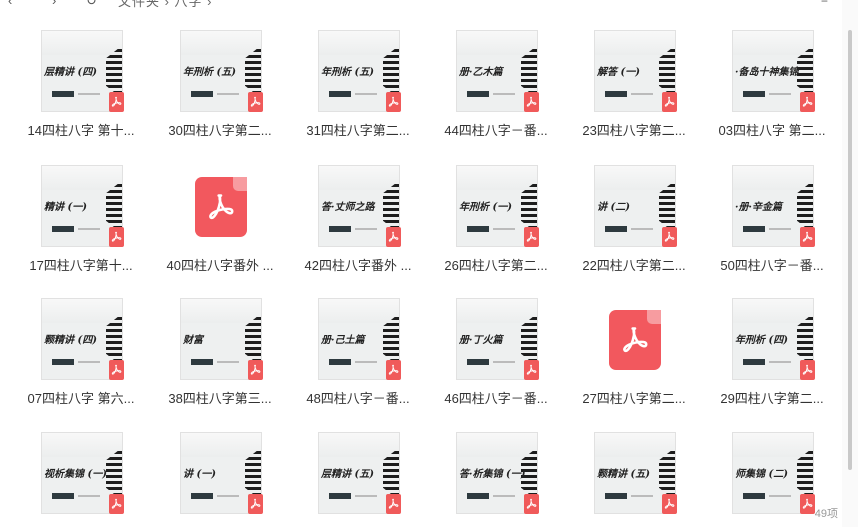 This screenshot has width=858, height=527. Describe the element at coordinates (481, 72) in the screenshot. I see `thumbnail-title: 册·乙木篇` at that location.